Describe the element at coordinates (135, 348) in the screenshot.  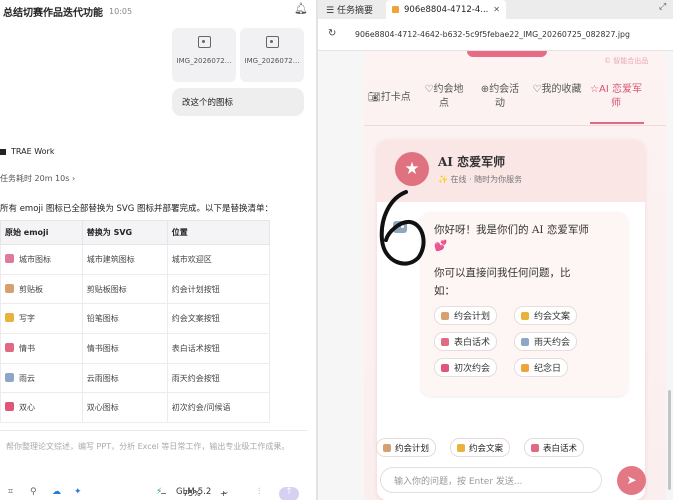
I see `table-row: 情书 情书图标 表白话术按钮` at that location.